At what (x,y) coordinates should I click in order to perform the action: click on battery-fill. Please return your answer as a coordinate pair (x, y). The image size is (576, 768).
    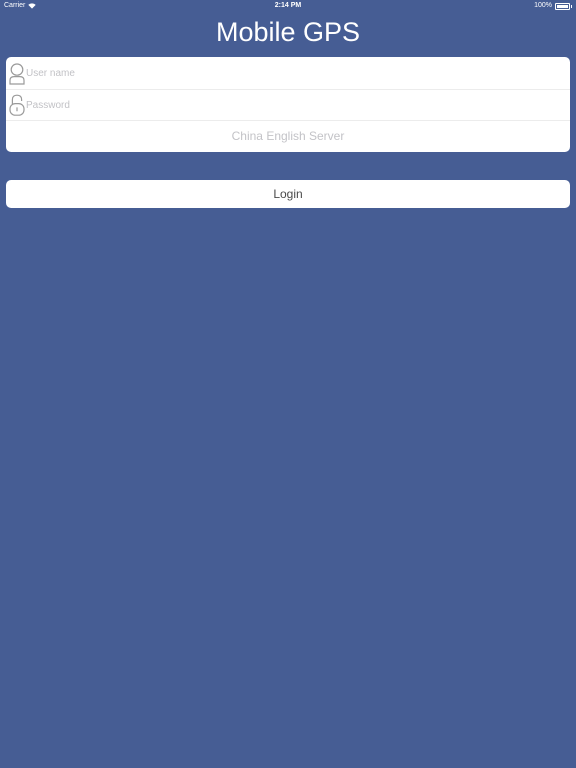
    Looking at the image, I should click on (562, 6).